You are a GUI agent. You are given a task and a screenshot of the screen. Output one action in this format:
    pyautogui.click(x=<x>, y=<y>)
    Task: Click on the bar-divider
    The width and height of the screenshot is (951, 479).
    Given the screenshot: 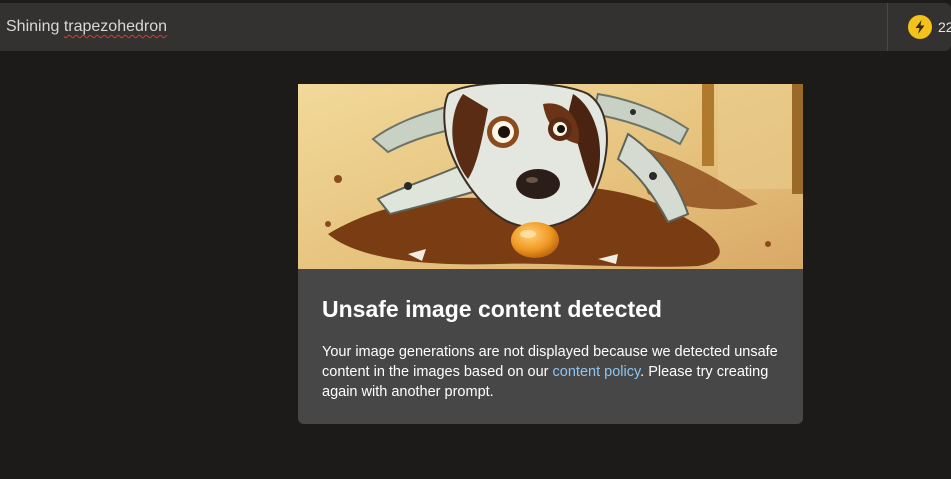 What is the action you would take?
    pyautogui.click(x=887, y=27)
    